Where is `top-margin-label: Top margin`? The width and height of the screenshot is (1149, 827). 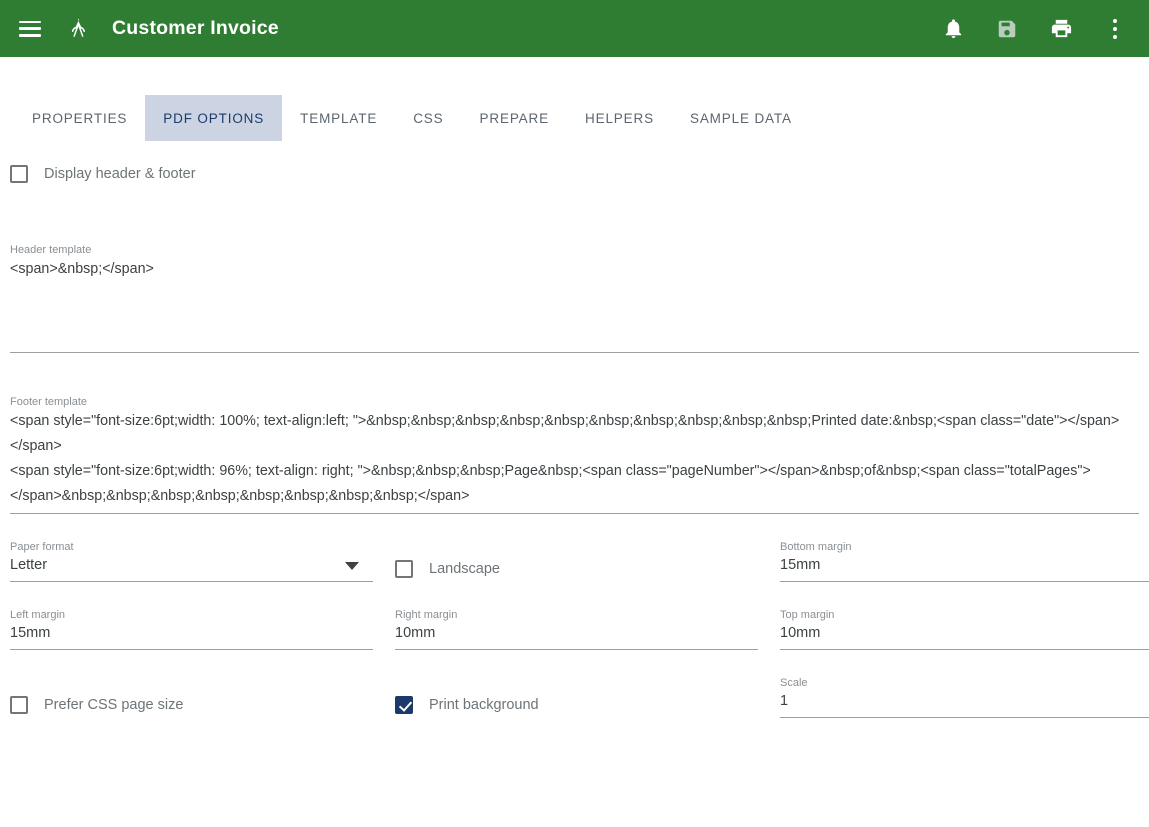
top-margin-label: Top margin is located at coordinates (807, 615).